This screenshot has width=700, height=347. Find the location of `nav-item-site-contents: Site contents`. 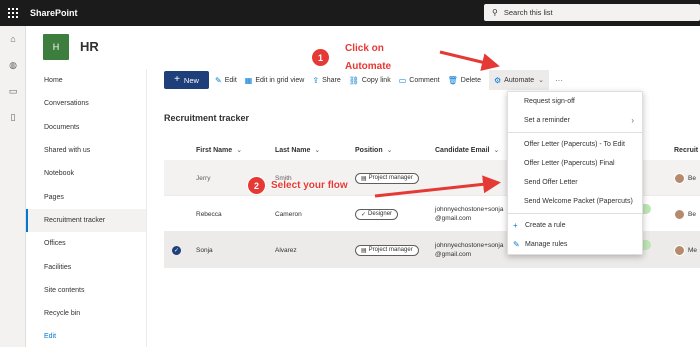

nav-item-site-contents: Site contents is located at coordinates (86, 290).